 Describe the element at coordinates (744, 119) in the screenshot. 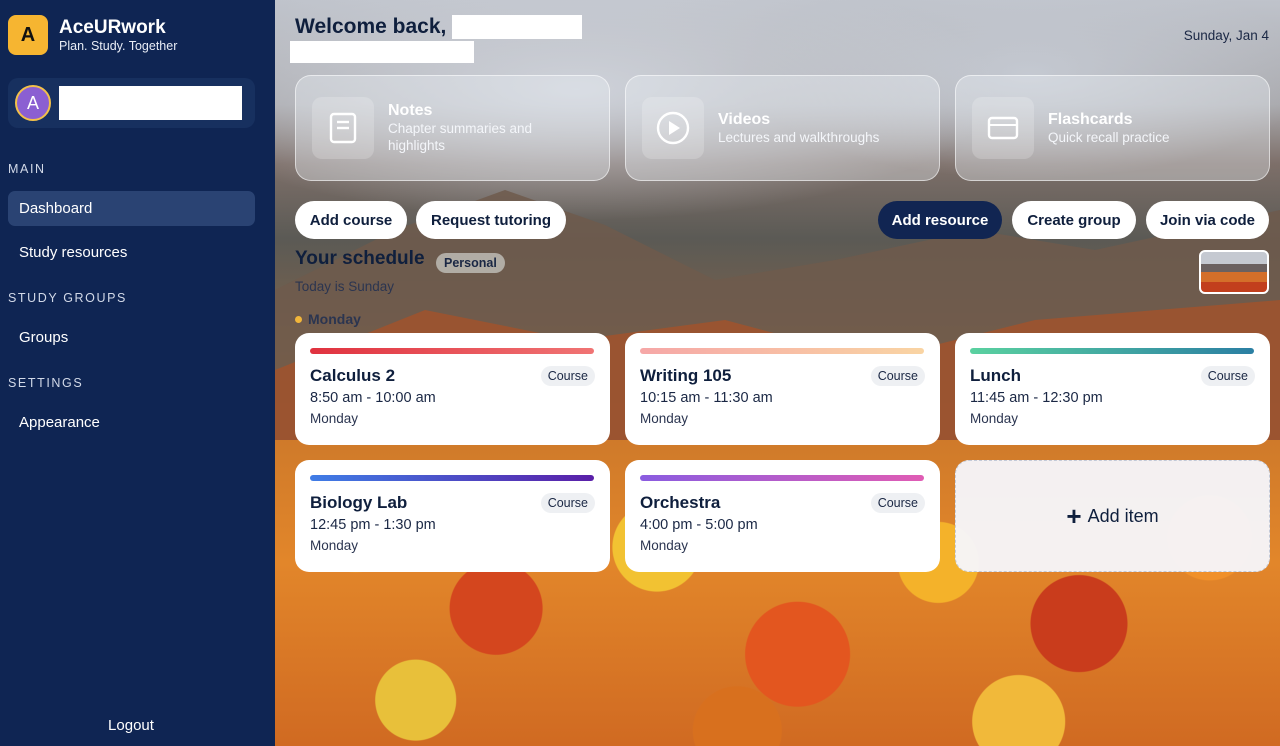

I see `resource-title: Videos` at that location.